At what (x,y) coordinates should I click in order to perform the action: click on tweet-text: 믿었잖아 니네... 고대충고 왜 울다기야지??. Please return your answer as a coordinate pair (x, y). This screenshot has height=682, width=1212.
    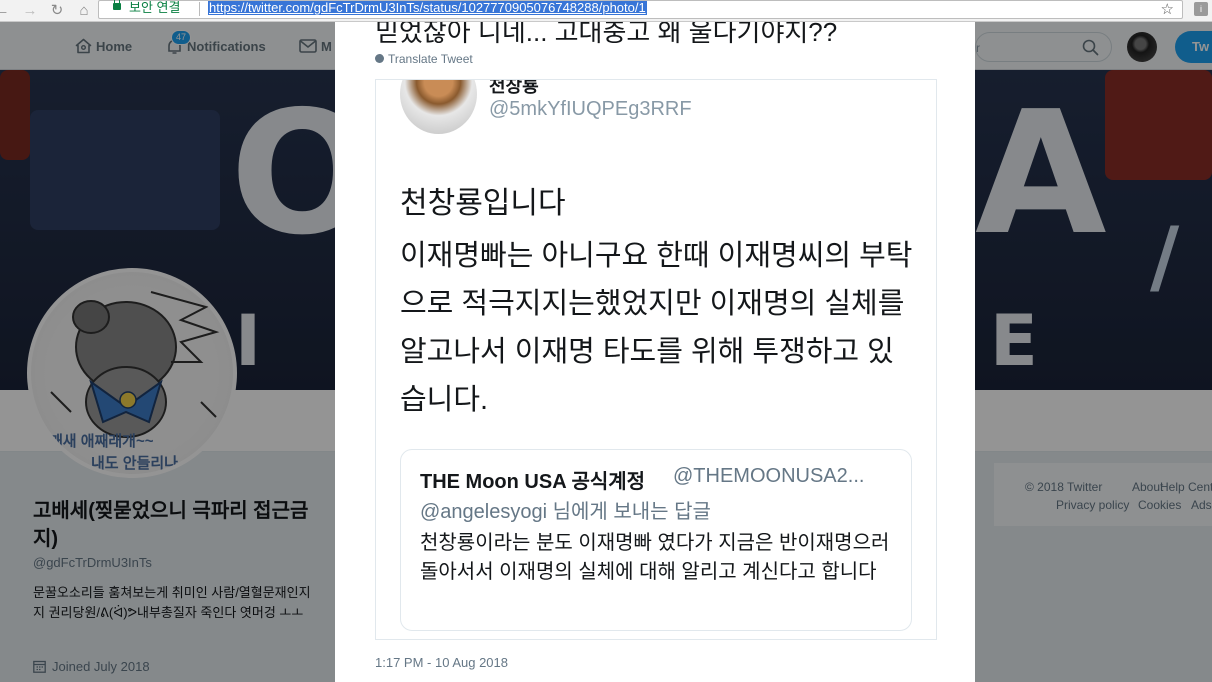
    Looking at the image, I should click on (606, 34).